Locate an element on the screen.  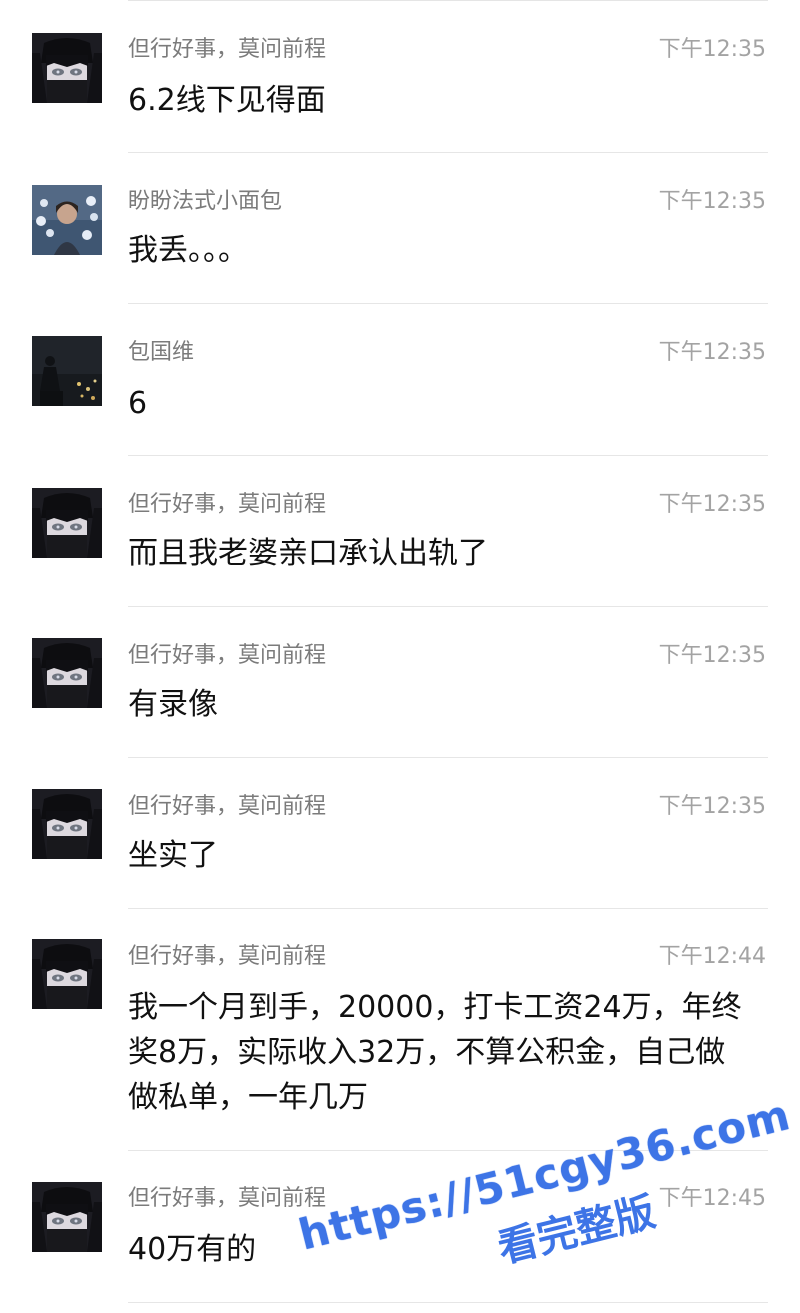
message-item: 但行好事，莫问前程 下午12:45 40万有的 is located at coordinates (400, 1226).